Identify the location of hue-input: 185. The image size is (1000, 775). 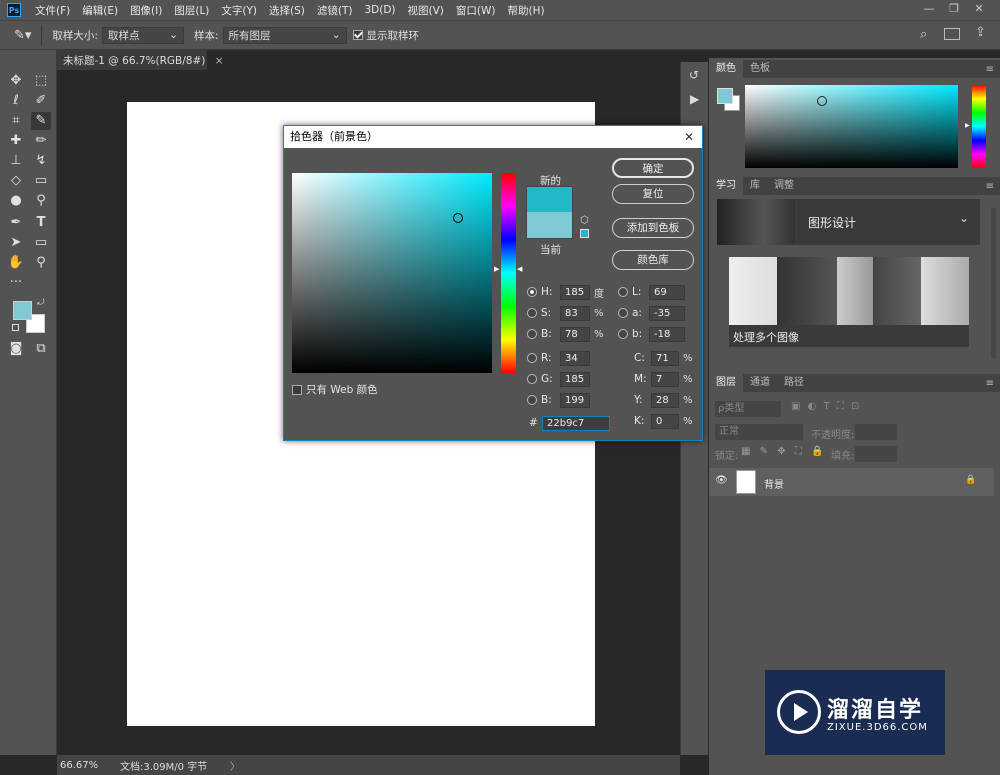
(575, 292).